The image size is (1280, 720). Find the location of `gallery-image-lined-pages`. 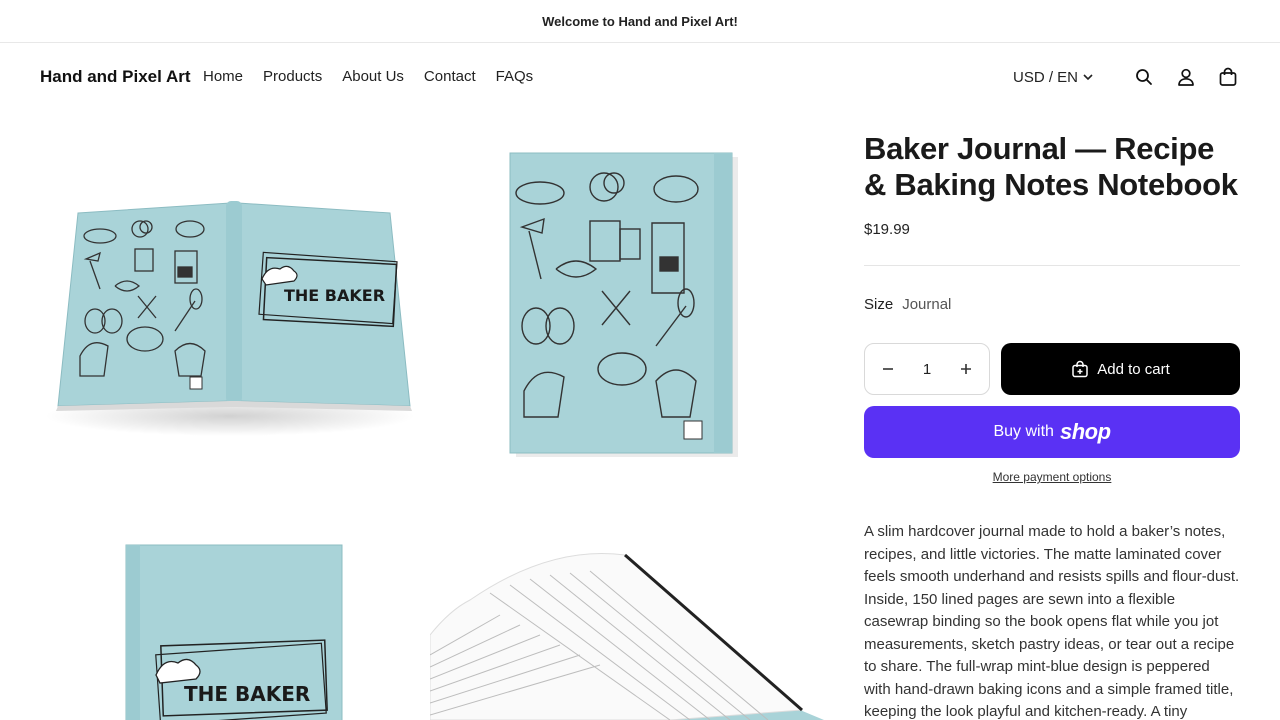

gallery-image-lined-pages is located at coordinates (627, 617).